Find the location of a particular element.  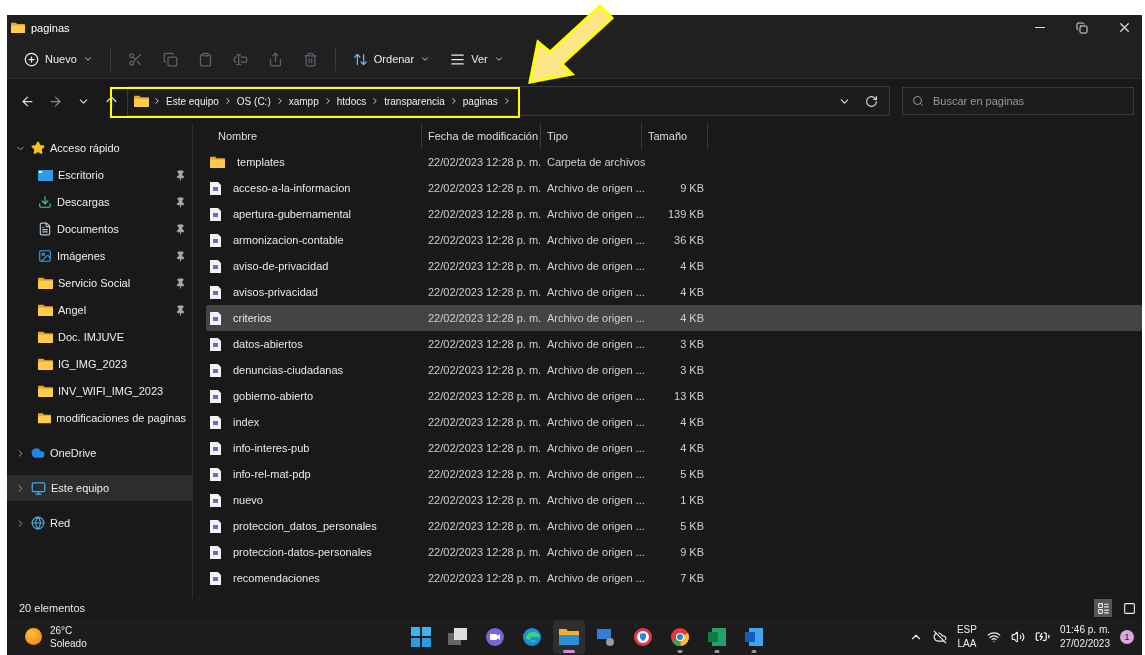

file-name: info-interes-pub is located at coordinates (271, 448).